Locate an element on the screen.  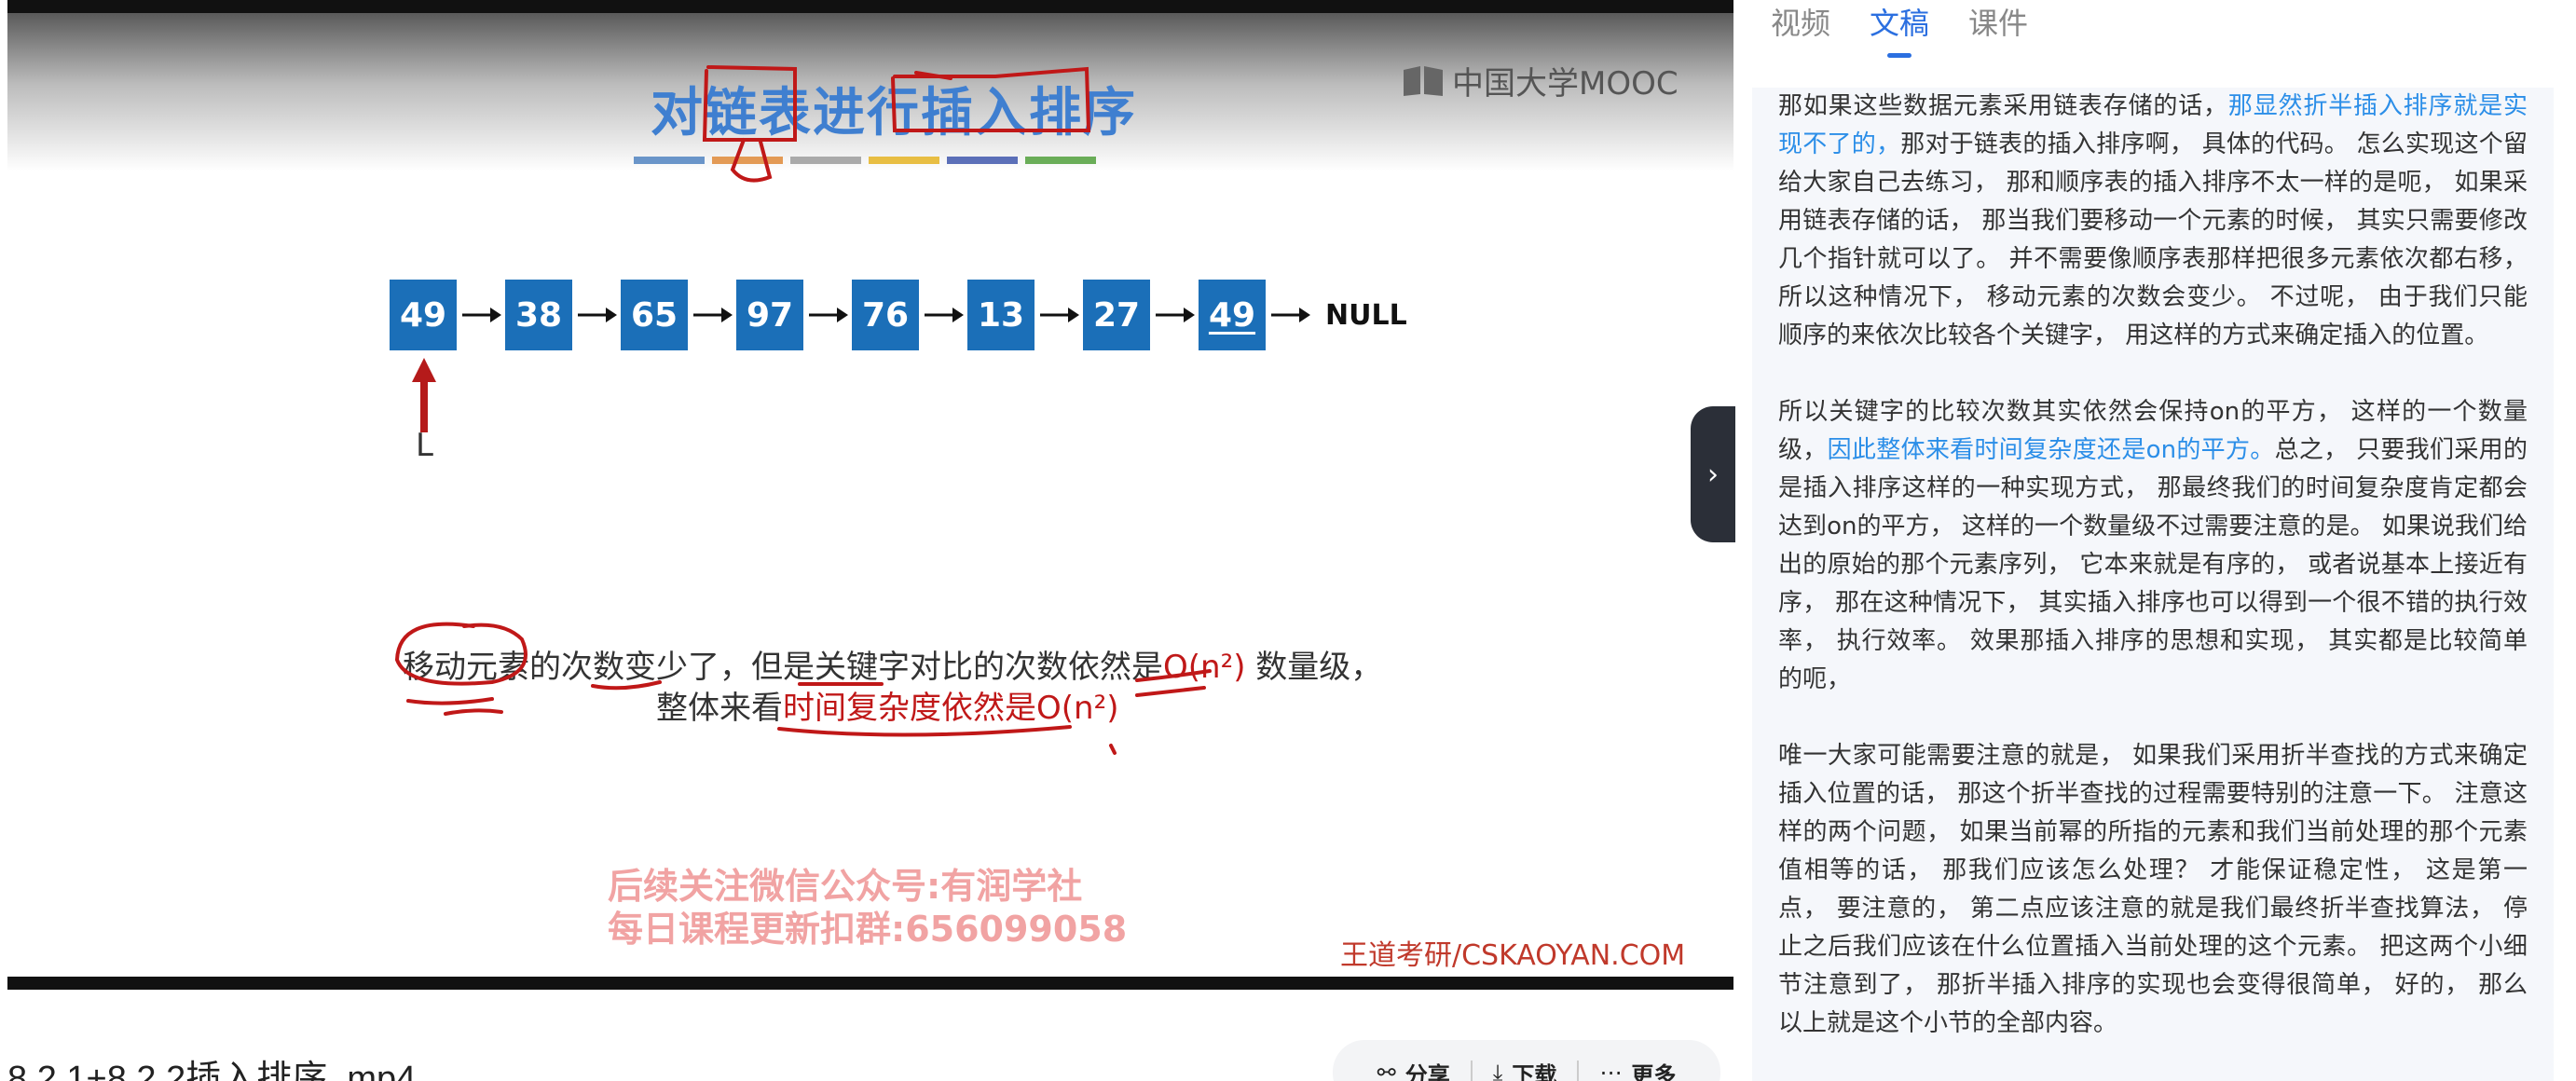
list-node: 38 is located at coordinates (538, 315).